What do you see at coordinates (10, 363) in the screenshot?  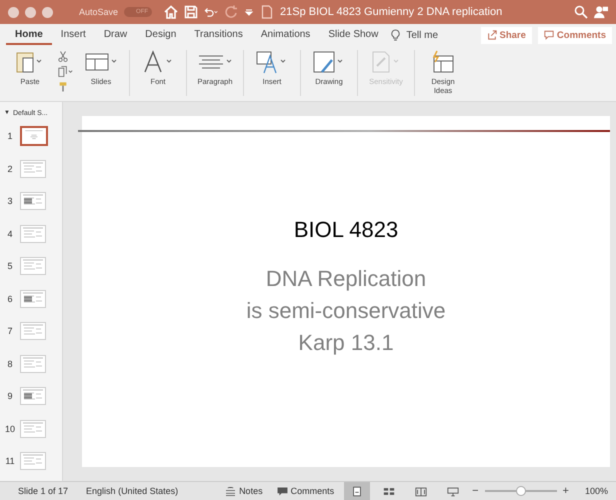 I see `slide-number: 8` at bounding box center [10, 363].